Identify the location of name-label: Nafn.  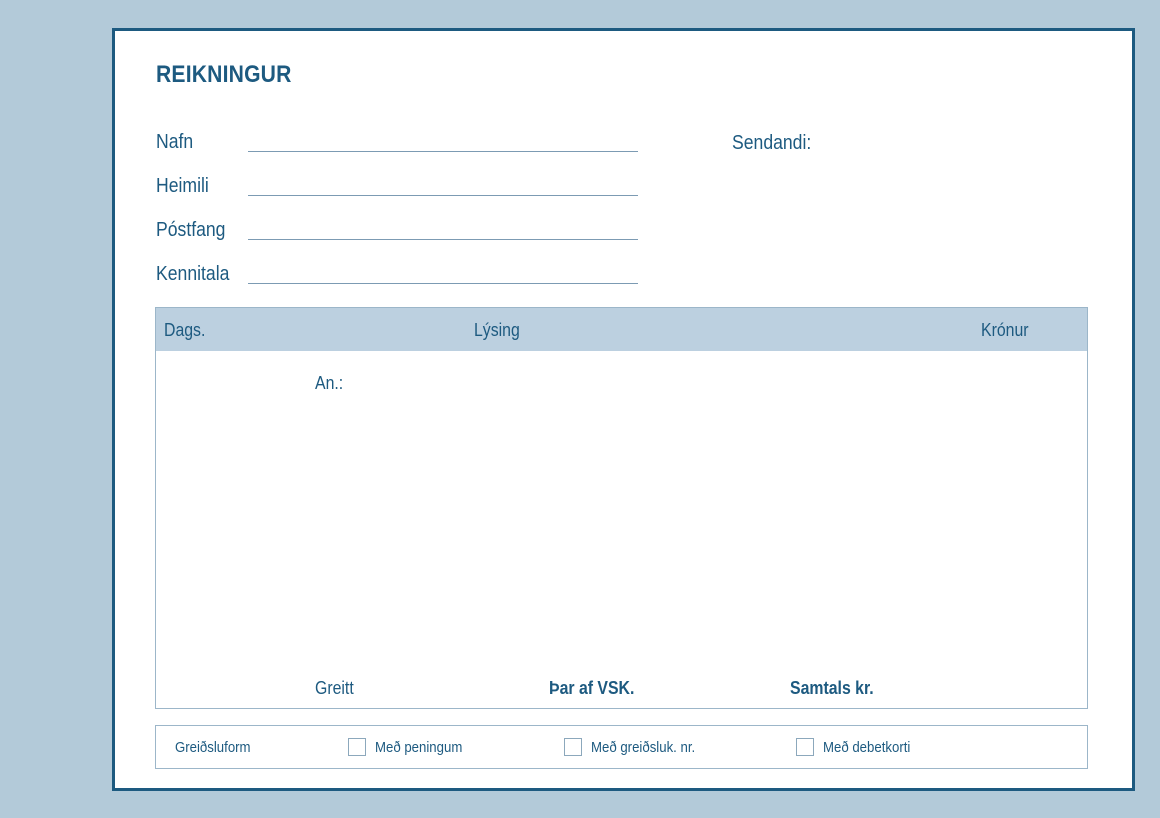
(175, 142).